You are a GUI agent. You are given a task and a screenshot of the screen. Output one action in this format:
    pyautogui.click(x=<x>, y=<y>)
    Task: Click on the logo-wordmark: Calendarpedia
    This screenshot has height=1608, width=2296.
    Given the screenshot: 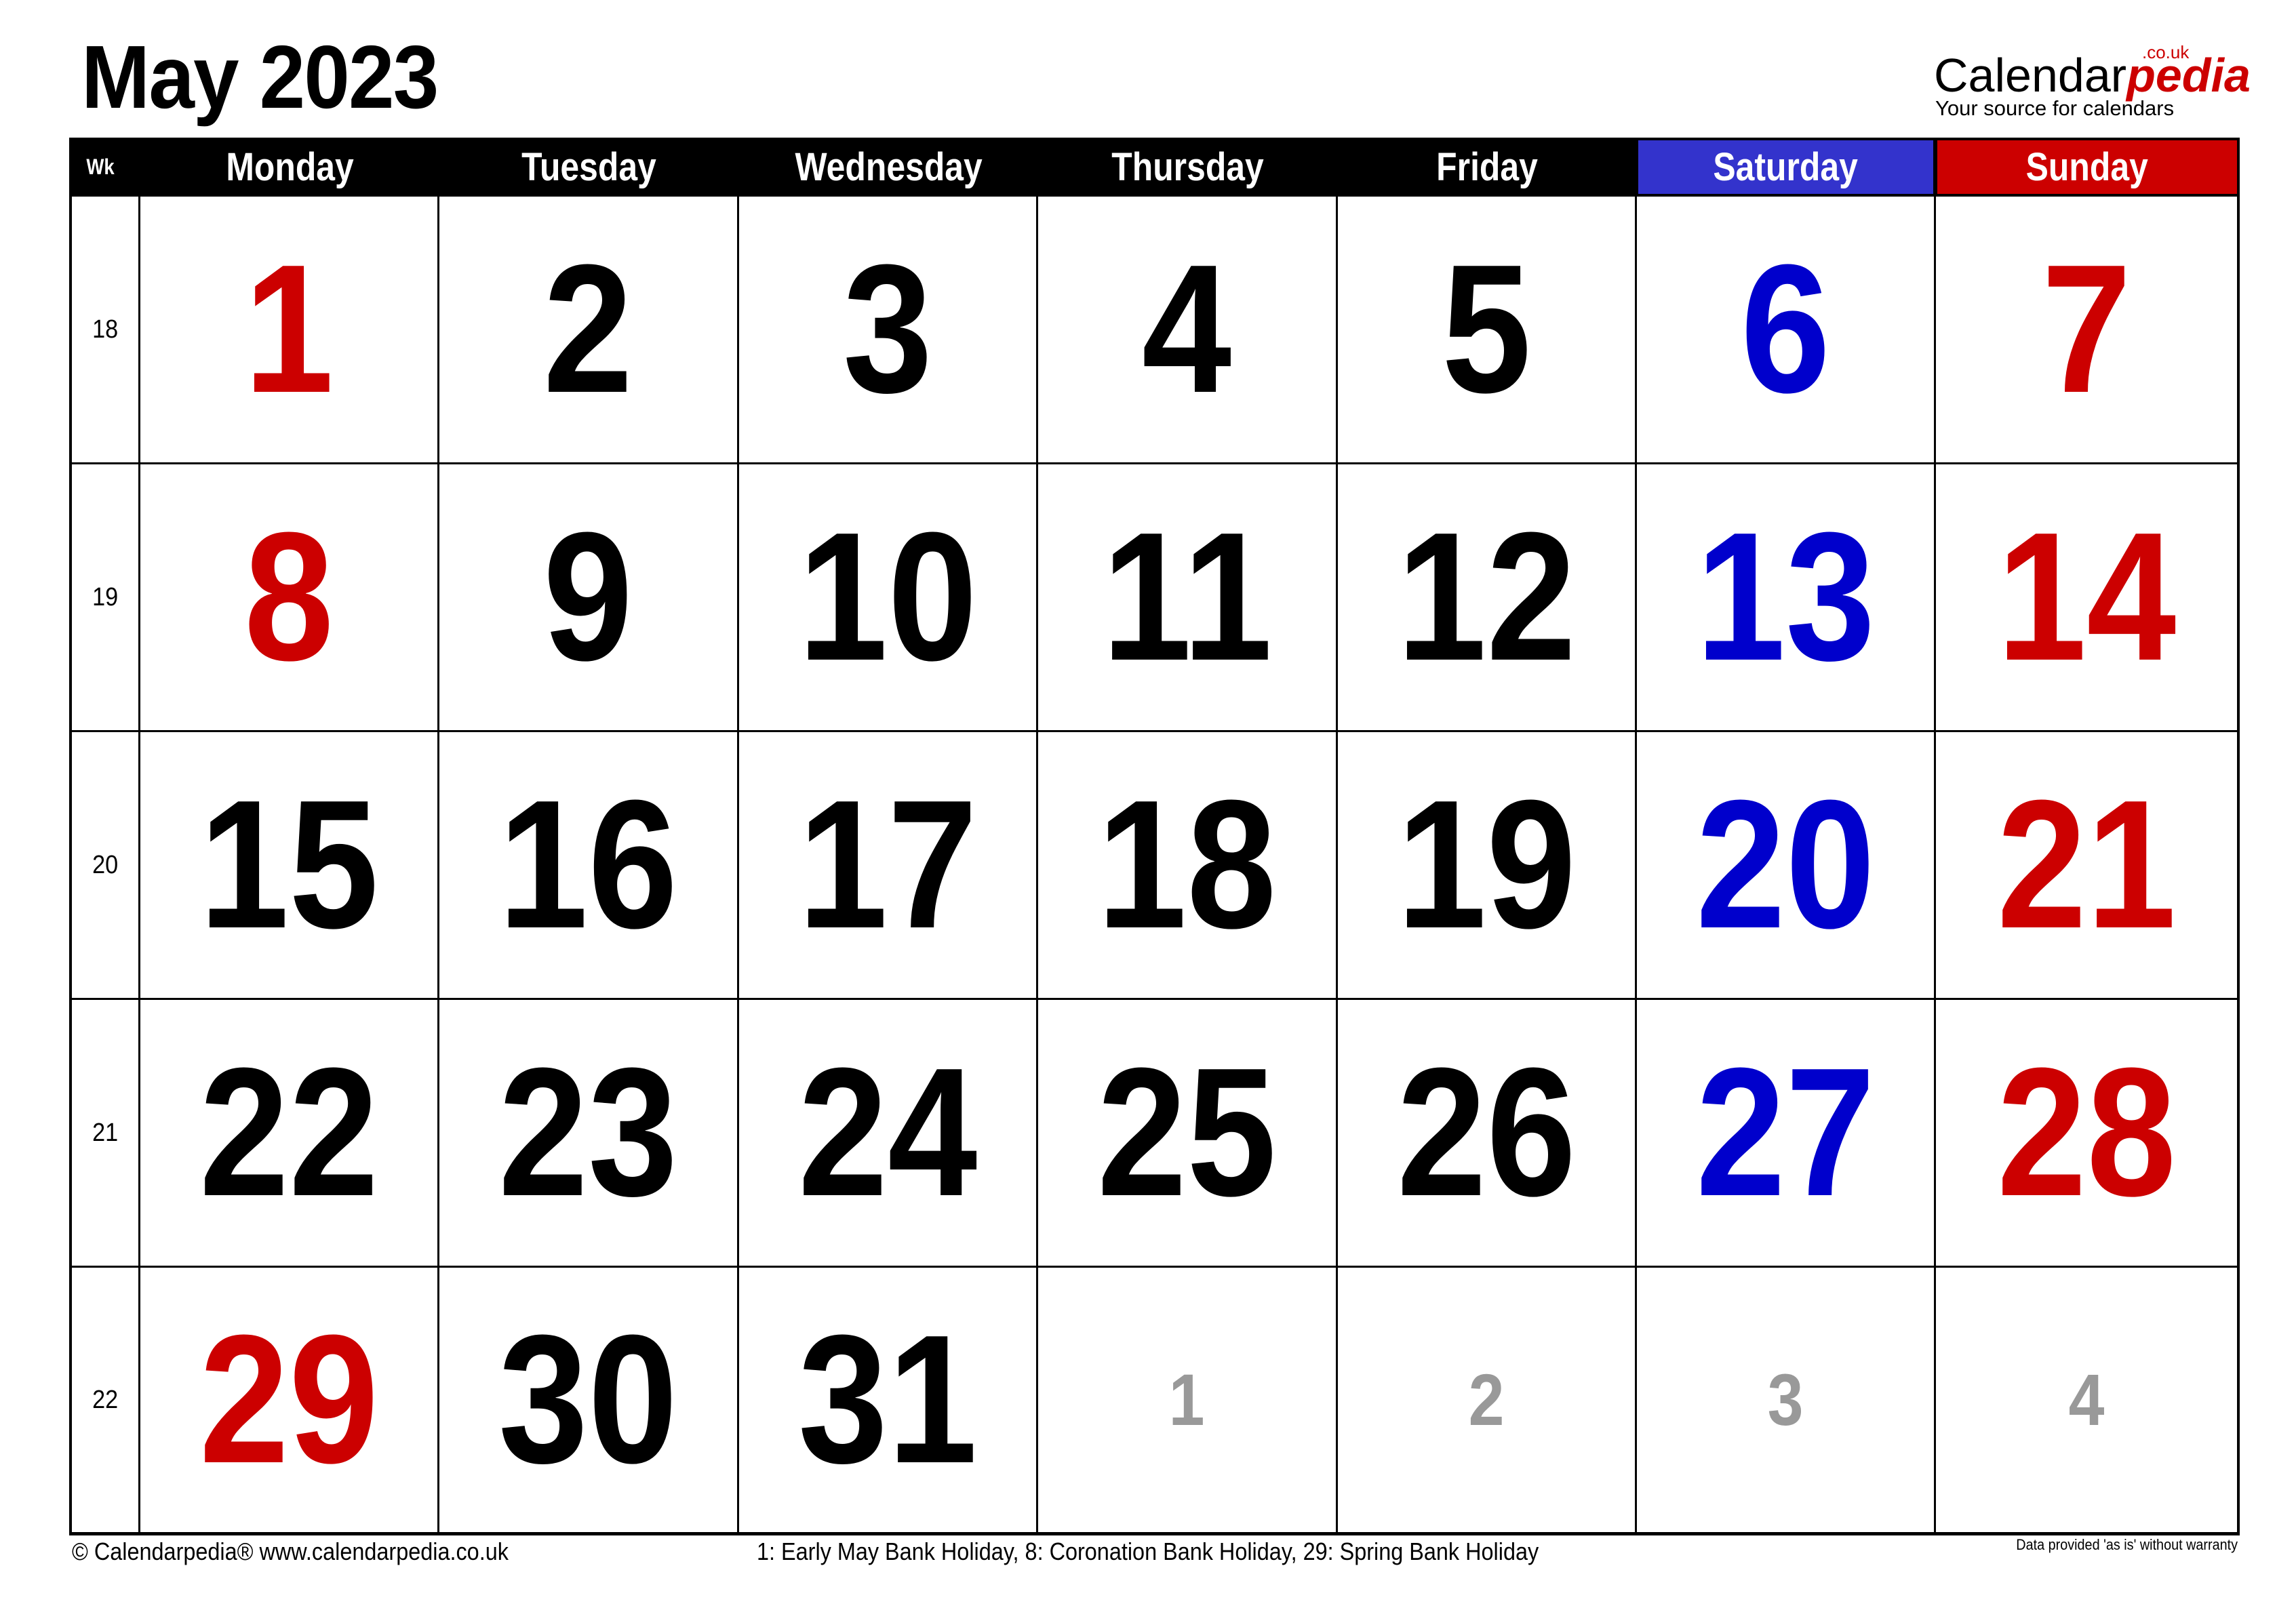 What is the action you would take?
    pyautogui.click(x=2092, y=75)
    